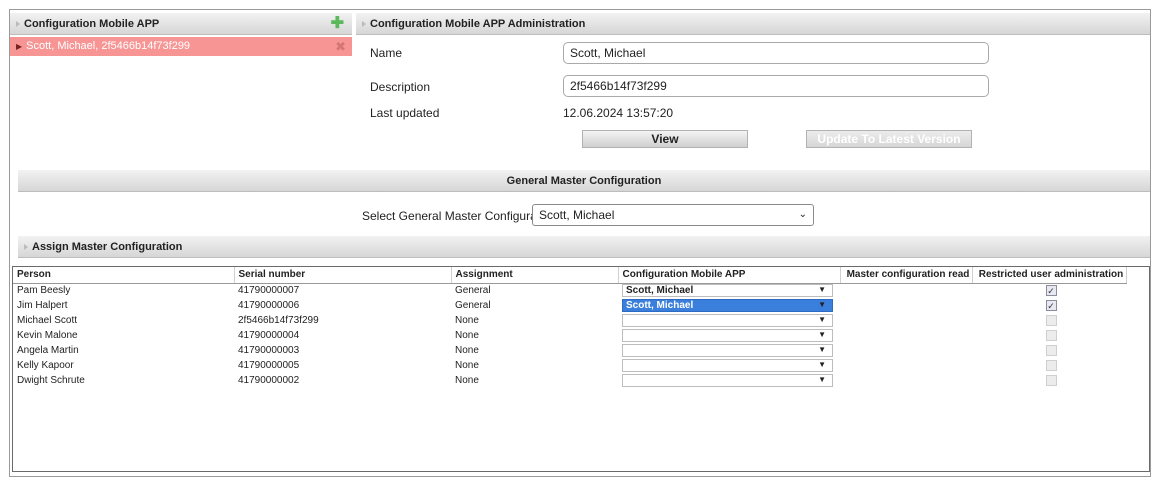  What do you see at coordinates (269, 350) in the screenshot?
I see `serial-cell: 41790000003` at bounding box center [269, 350].